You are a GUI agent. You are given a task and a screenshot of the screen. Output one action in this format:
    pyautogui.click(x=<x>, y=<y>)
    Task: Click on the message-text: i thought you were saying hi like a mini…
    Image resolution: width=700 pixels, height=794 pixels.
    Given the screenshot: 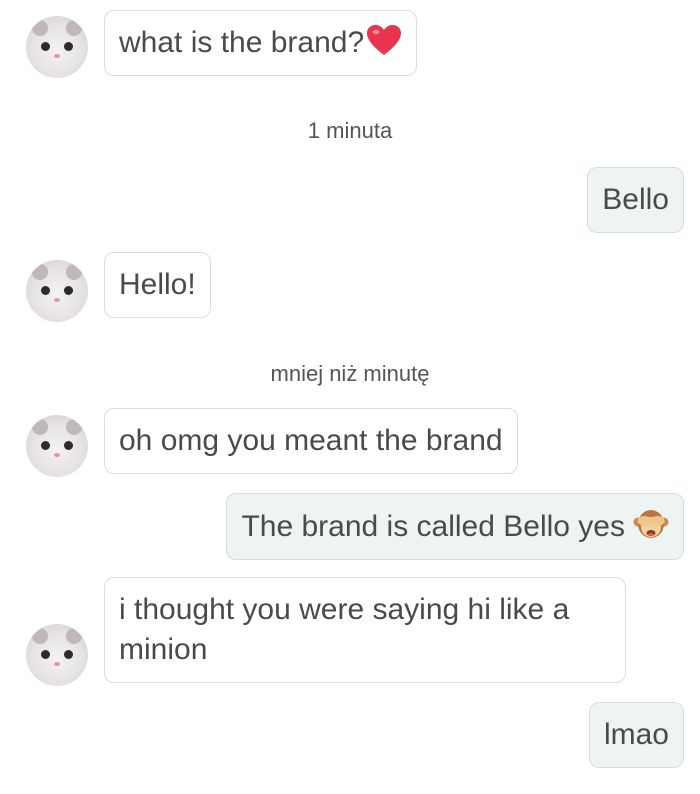 What is the action you would take?
    pyautogui.click(x=344, y=629)
    